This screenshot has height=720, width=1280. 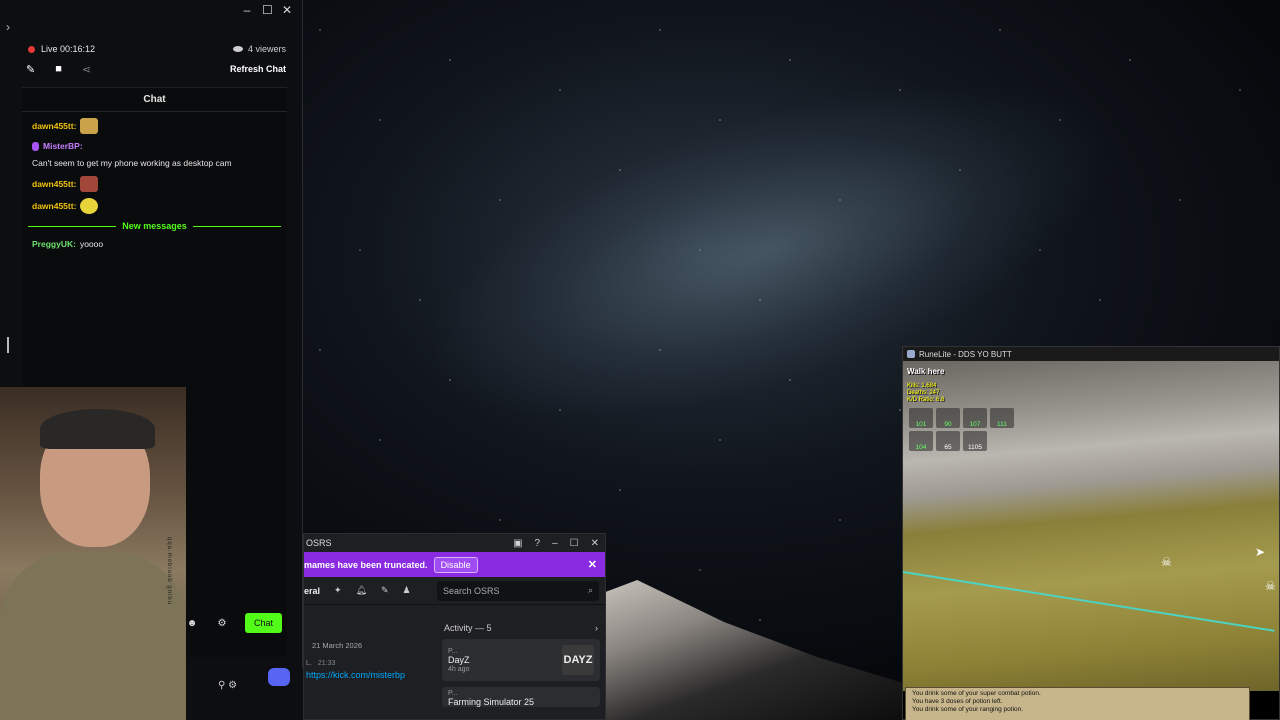 What do you see at coordinates (965, 354) in the screenshot?
I see `runelite-title: RuneLite - DDS YO BUTT` at bounding box center [965, 354].